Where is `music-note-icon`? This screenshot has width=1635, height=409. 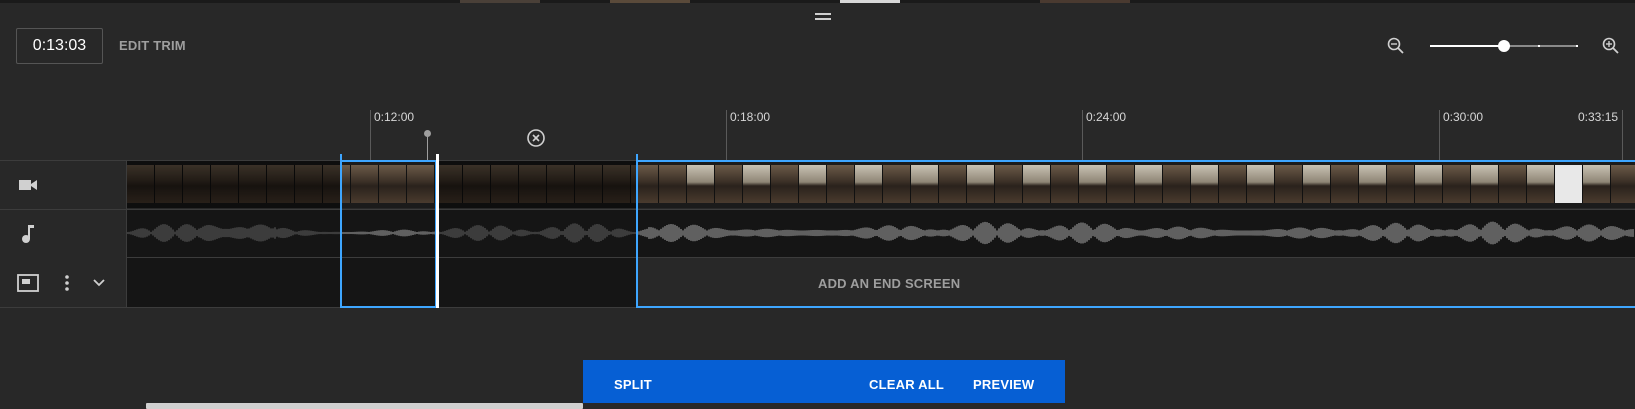
music-note-icon is located at coordinates (28, 234).